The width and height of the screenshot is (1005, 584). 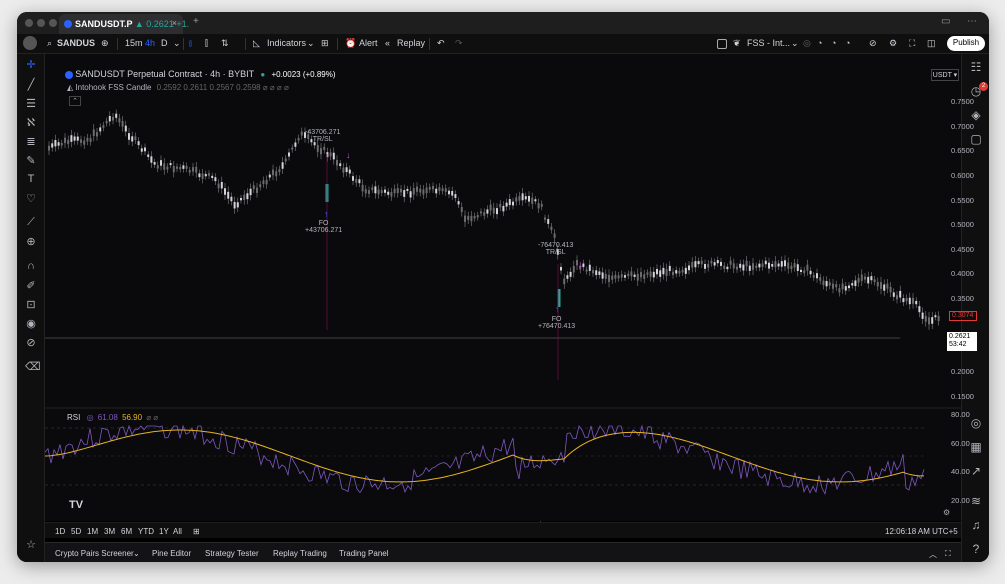 I want to click on bars-icon: ⫿, so click(x=206, y=43).